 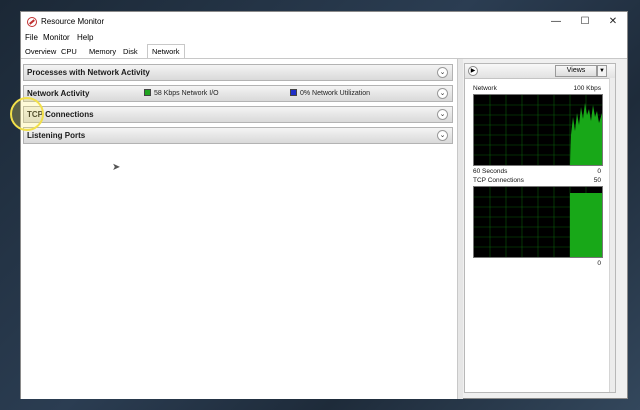 I want to click on network-graph-canvas, so click(x=538, y=130).